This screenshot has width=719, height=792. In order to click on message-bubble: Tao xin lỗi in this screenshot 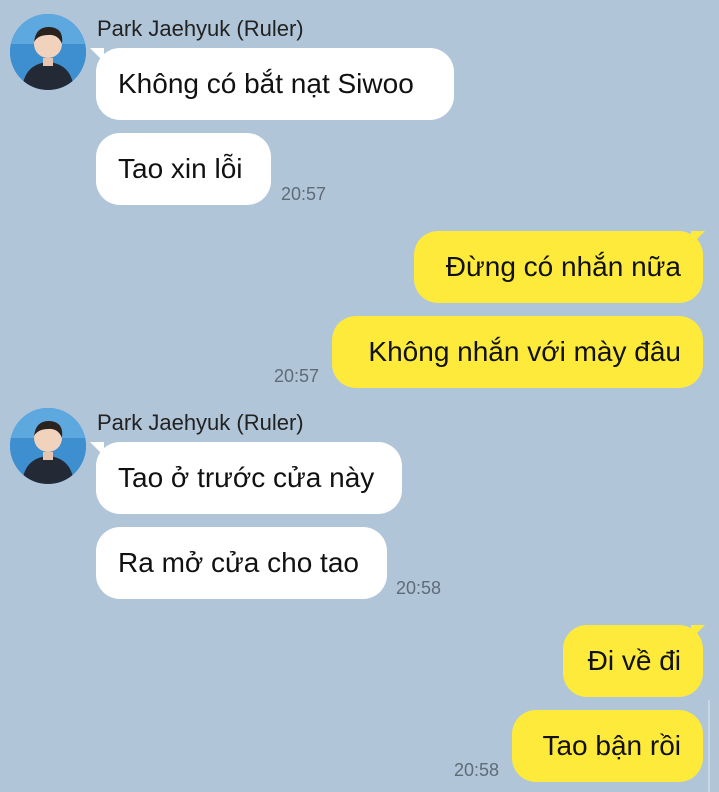, I will do `click(183, 169)`.